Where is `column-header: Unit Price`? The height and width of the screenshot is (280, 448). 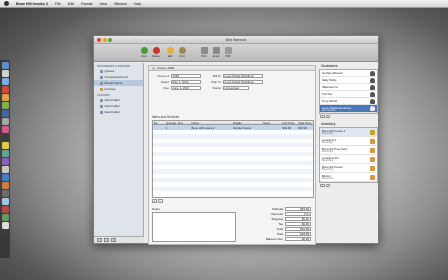 column-header: Unit Price is located at coordinates (289, 123).